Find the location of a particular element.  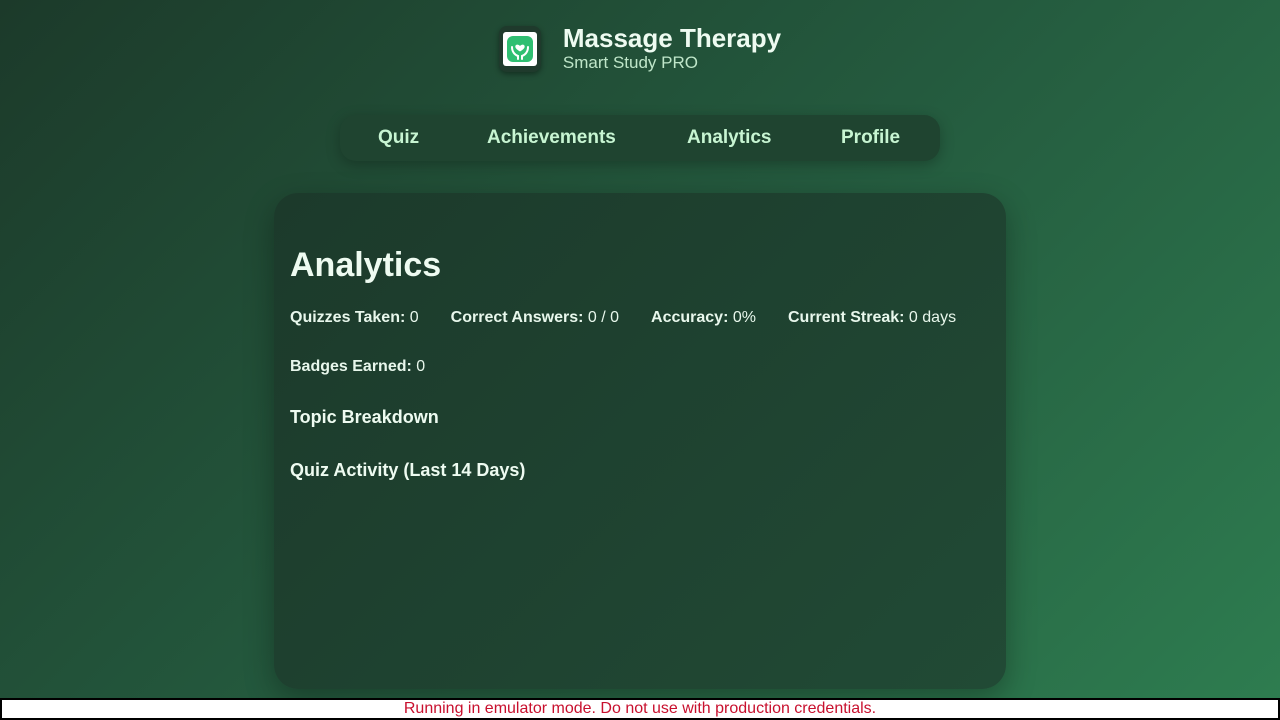

stat-accuracy: Accuracy: 0% is located at coordinates (703, 318).